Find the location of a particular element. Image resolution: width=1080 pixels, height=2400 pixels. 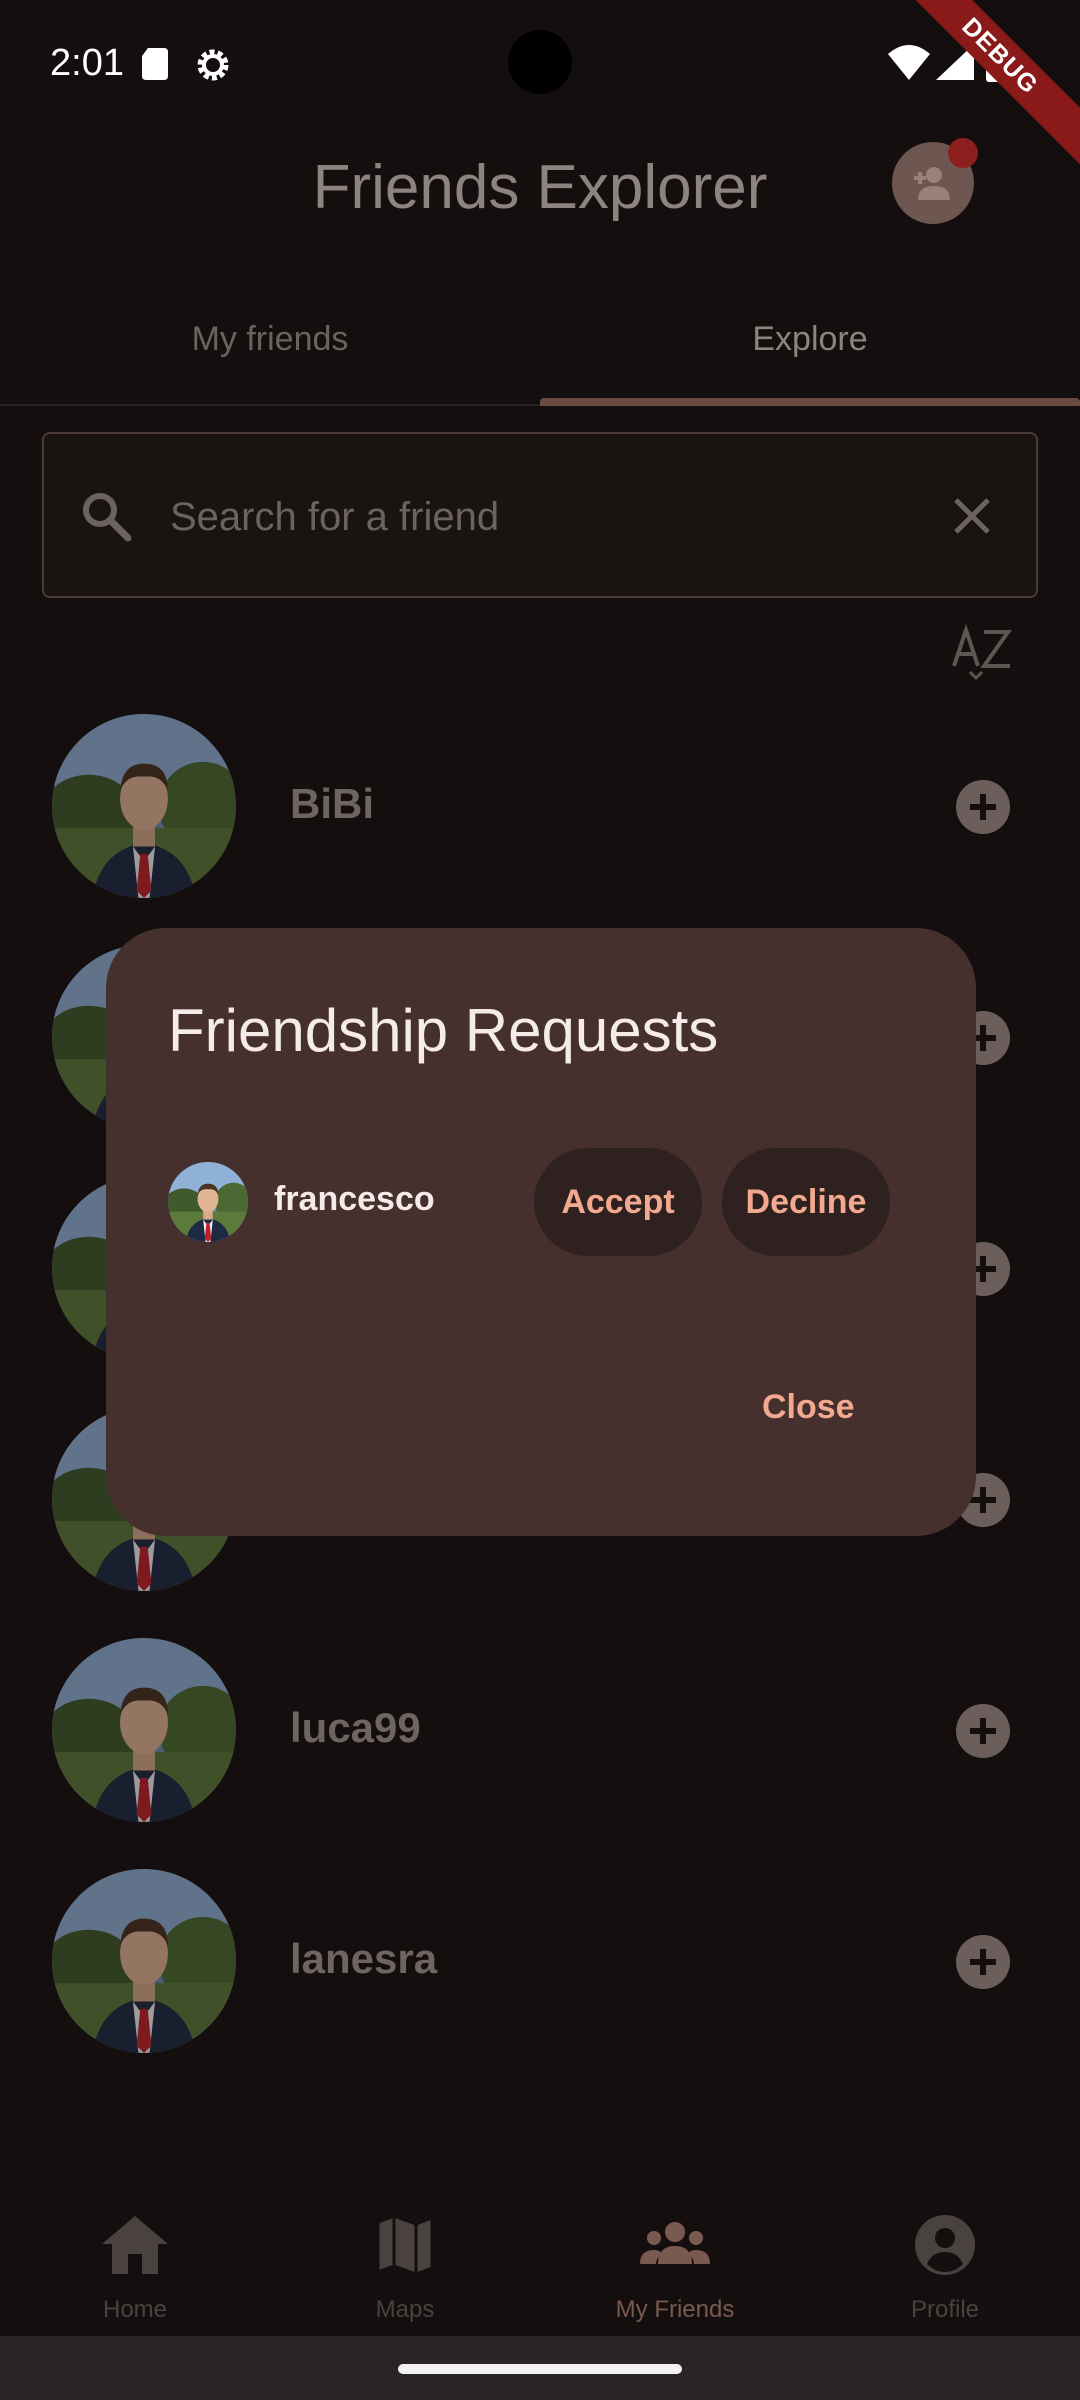

decline-button: Decline is located at coordinates (806, 1202).